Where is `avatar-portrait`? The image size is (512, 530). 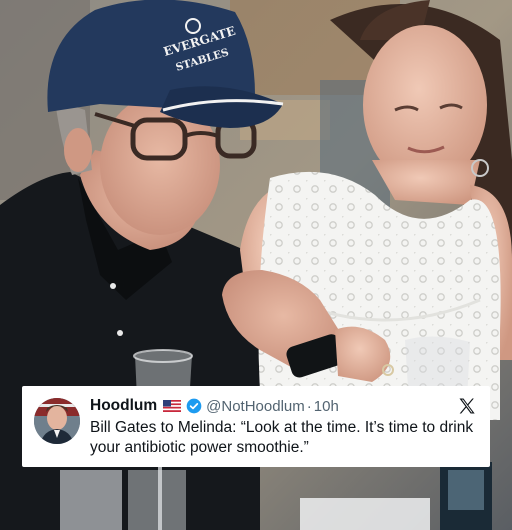
avatar-portrait is located at coordinates (57, 421).